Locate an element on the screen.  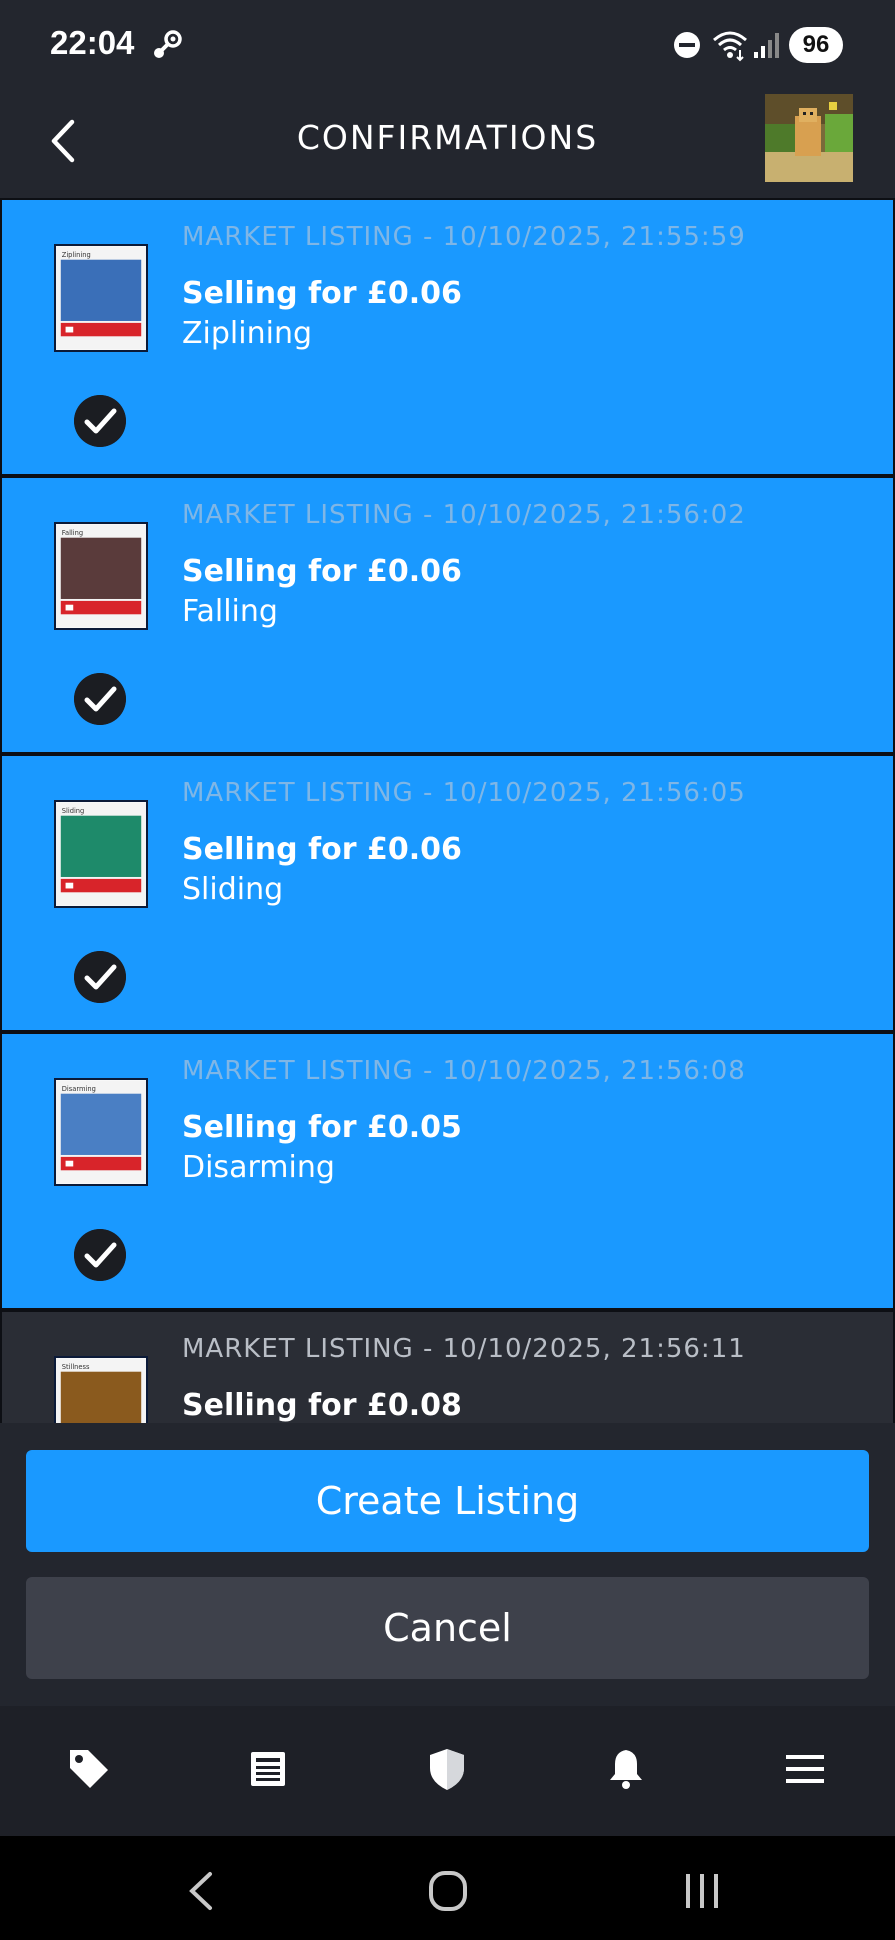
page-title: CONFIRMATIONS is located at coordinates (447, 137).